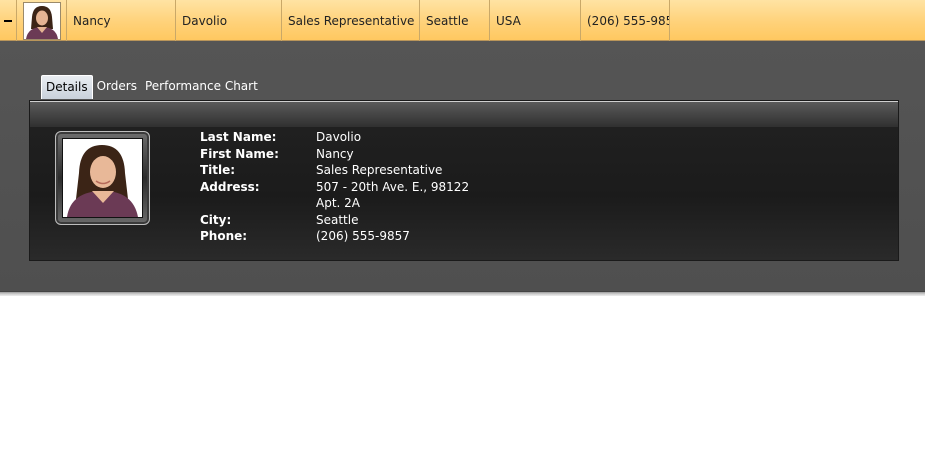 The width and height of the screenshot is (925, 468). I want to click on phone-label: Phone:, so click(224, 236).